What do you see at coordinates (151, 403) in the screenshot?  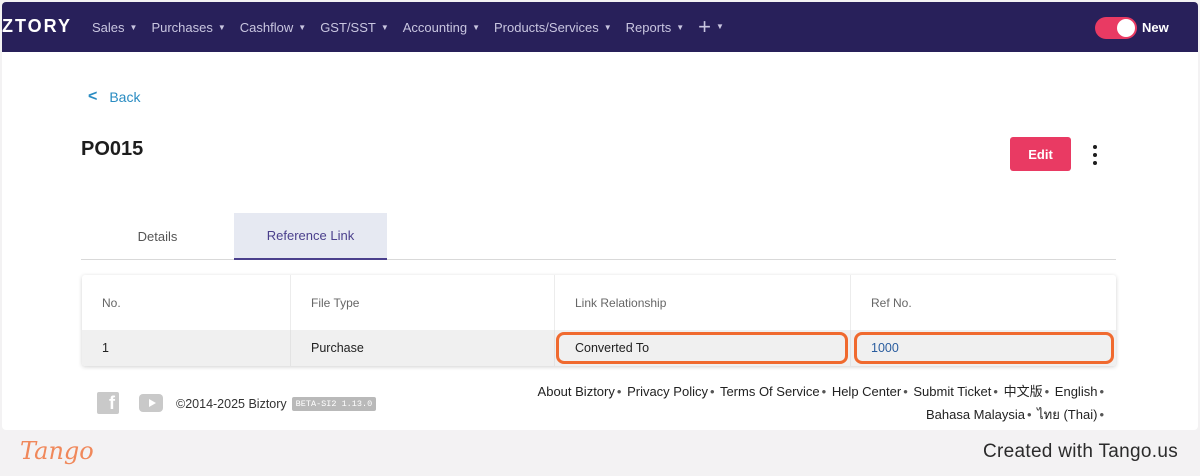 I see `youtube-icon` at bounding box center [151, 403].